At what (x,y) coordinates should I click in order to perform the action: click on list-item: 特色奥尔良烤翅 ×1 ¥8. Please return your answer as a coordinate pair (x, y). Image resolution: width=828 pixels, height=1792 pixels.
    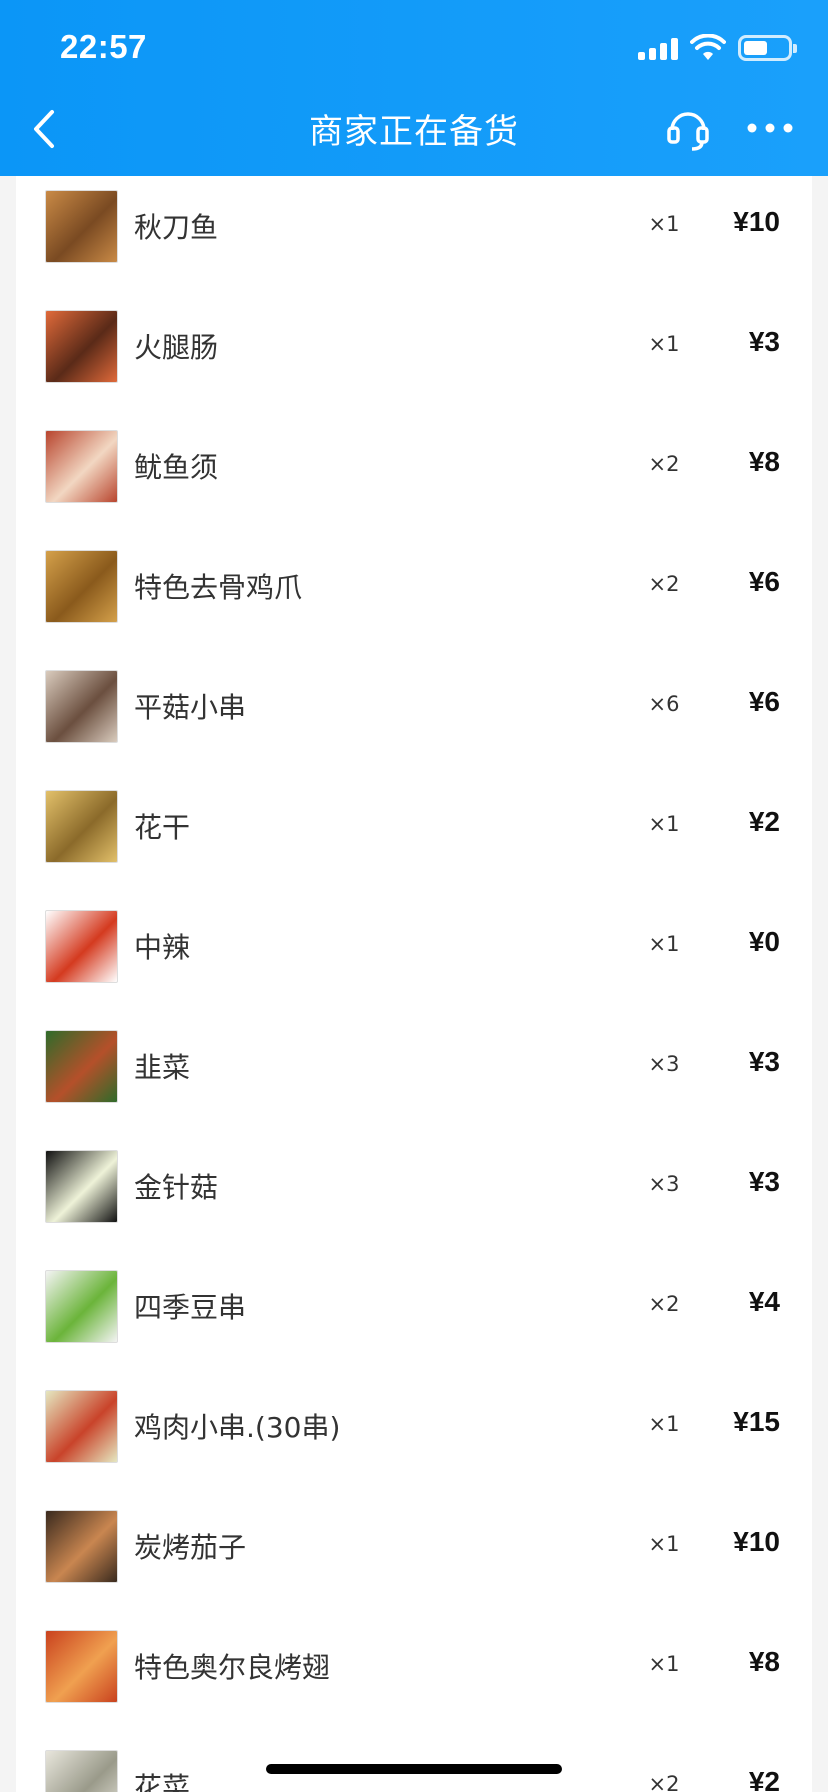
    Looking at the image, I should click on (414, 1676).